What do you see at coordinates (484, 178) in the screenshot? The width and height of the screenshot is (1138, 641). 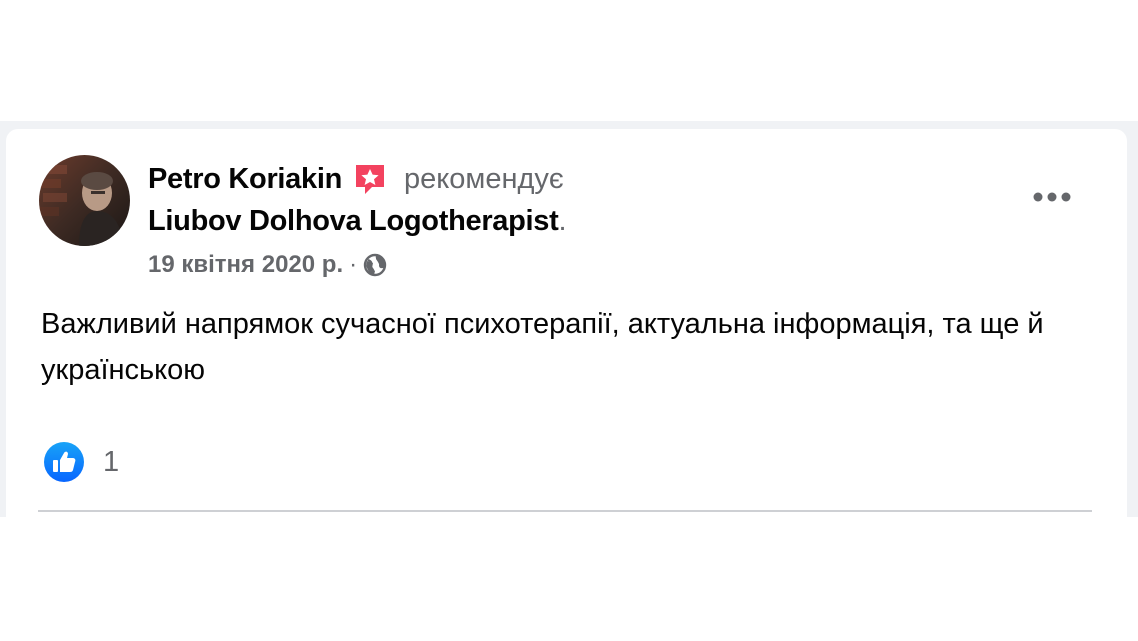 I see `recommends-label: рекомендує` at bounding box center [484, 178].